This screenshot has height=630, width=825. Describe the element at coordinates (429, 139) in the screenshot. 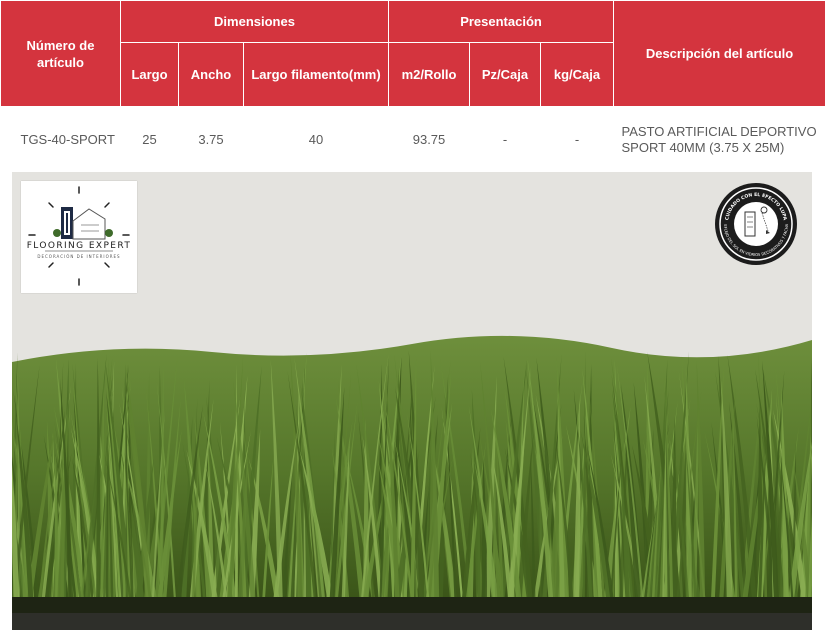

I see `cell-m2-rollo: 93.75` at that location.